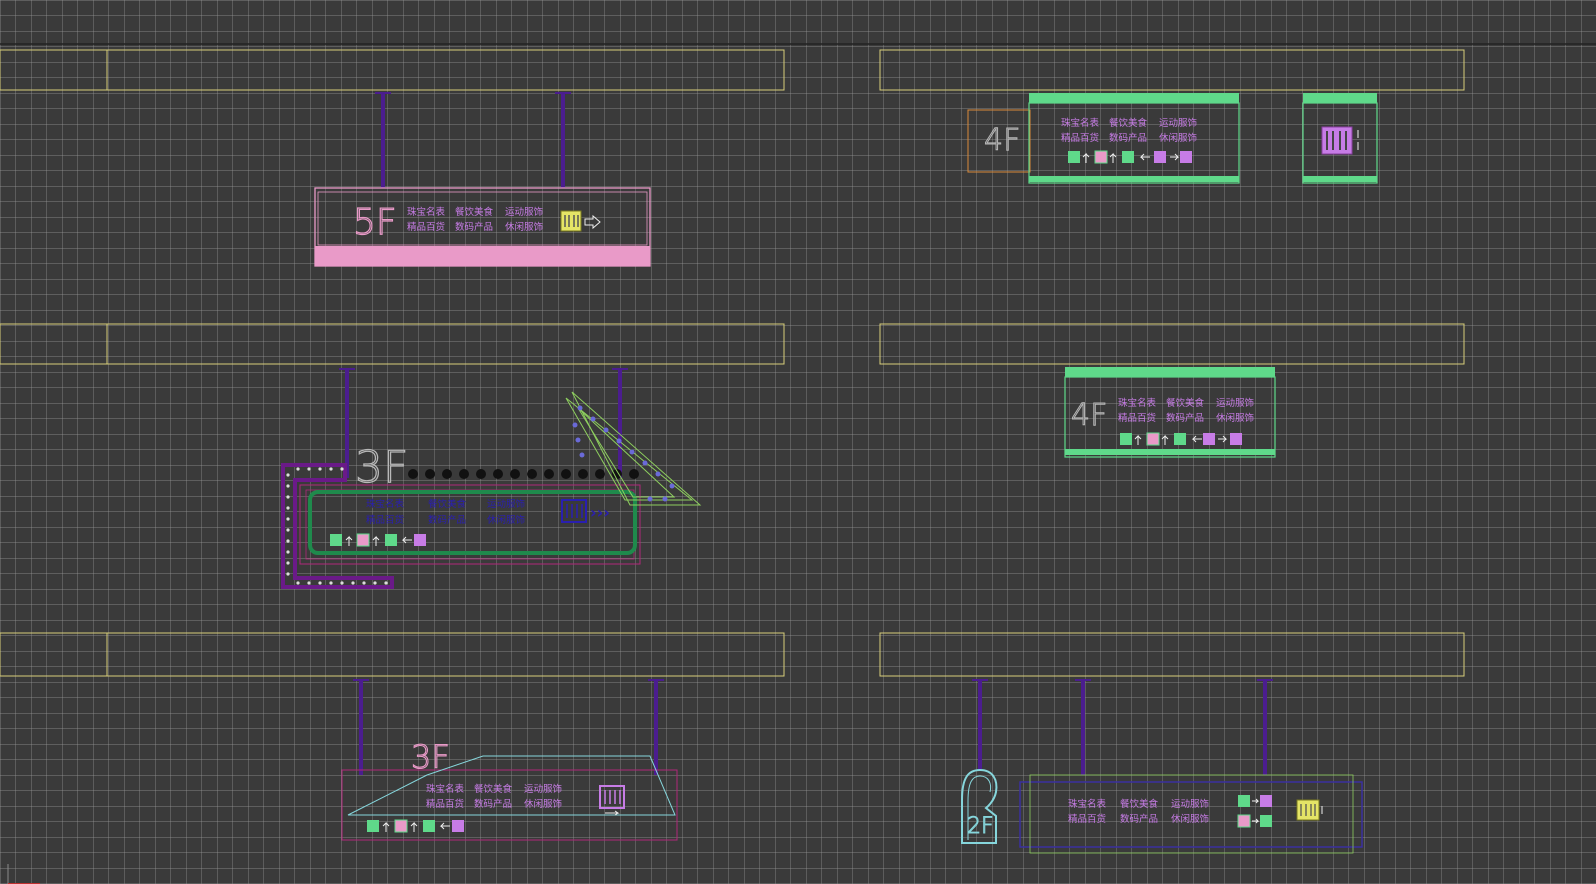  I want to click on sign-4f-top-floor-label: 4F, so click(1002, 140).